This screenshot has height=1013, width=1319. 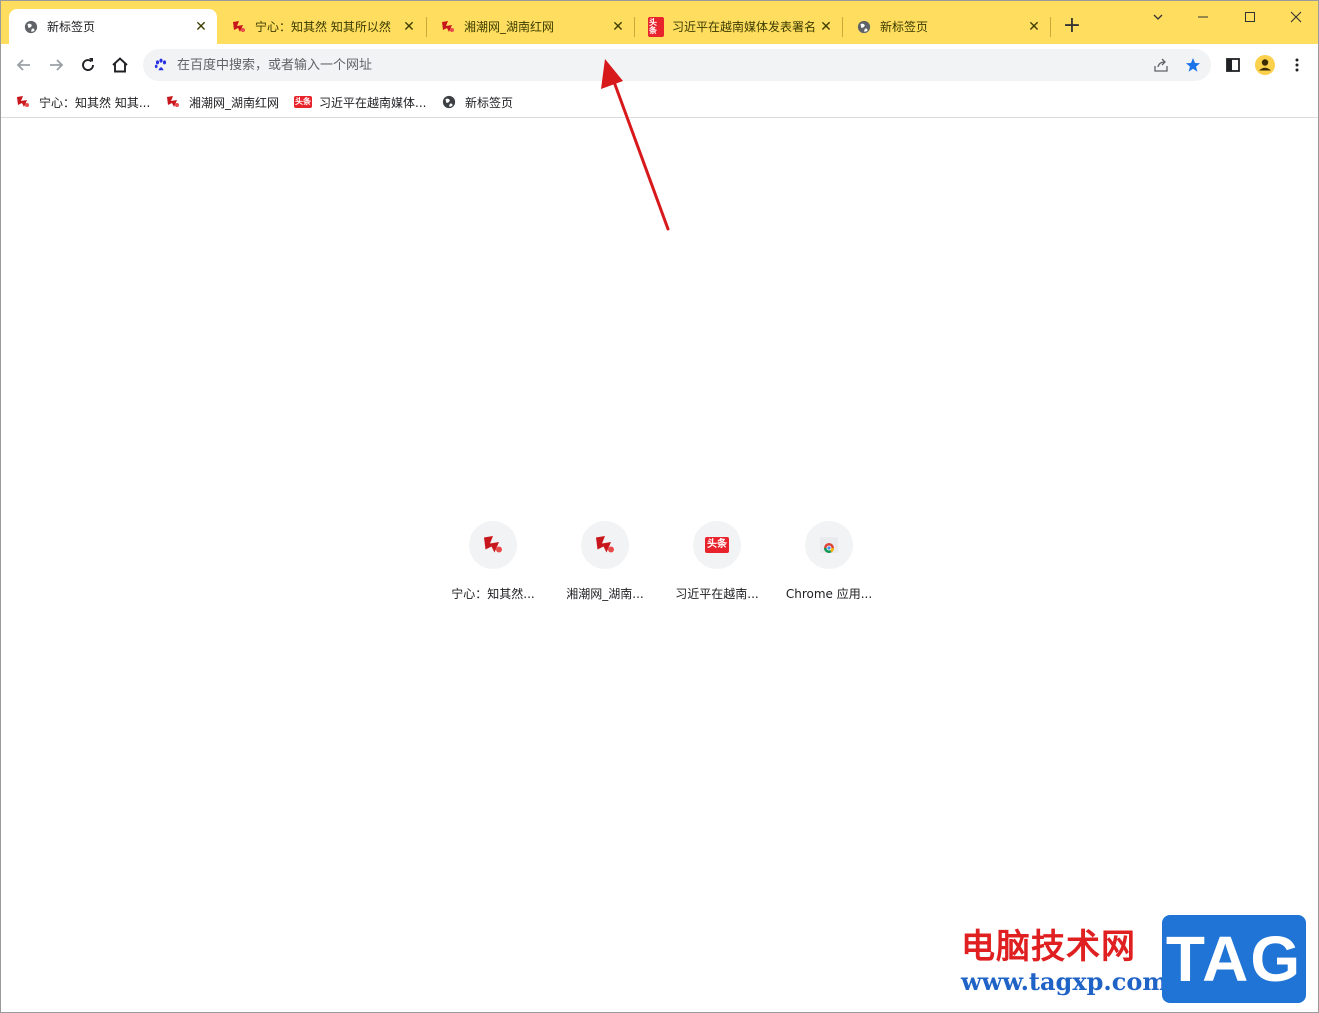 I want to click on back-button, so click(x=24, y=65).